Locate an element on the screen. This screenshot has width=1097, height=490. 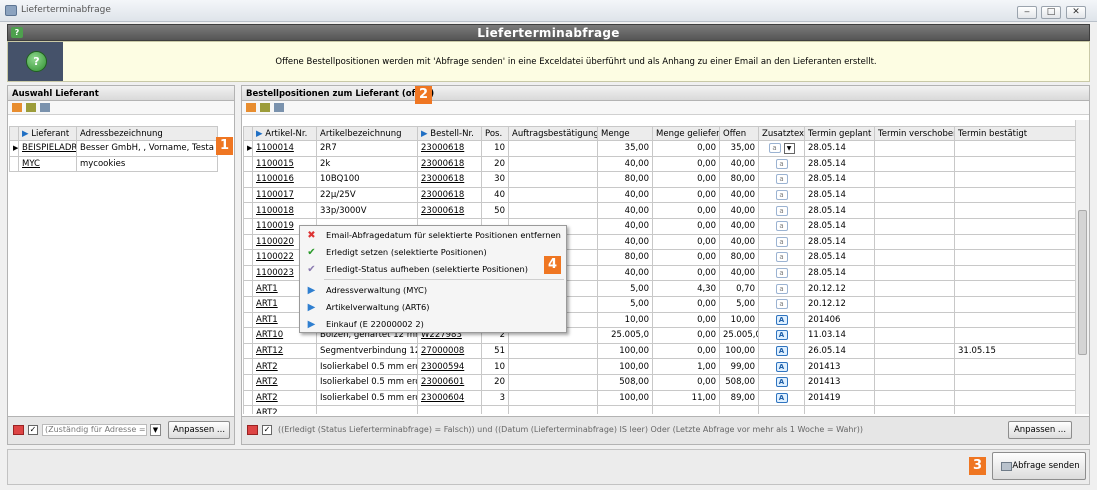
cell-bestell-nr is located at coordinates (449, 409).